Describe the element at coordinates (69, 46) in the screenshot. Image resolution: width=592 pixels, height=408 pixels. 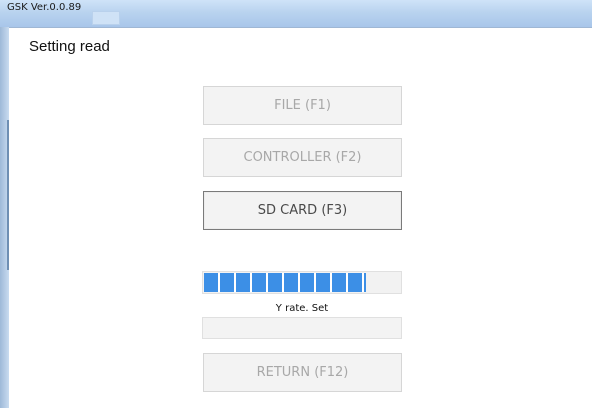
I see `page-title: Setting read` at that location.